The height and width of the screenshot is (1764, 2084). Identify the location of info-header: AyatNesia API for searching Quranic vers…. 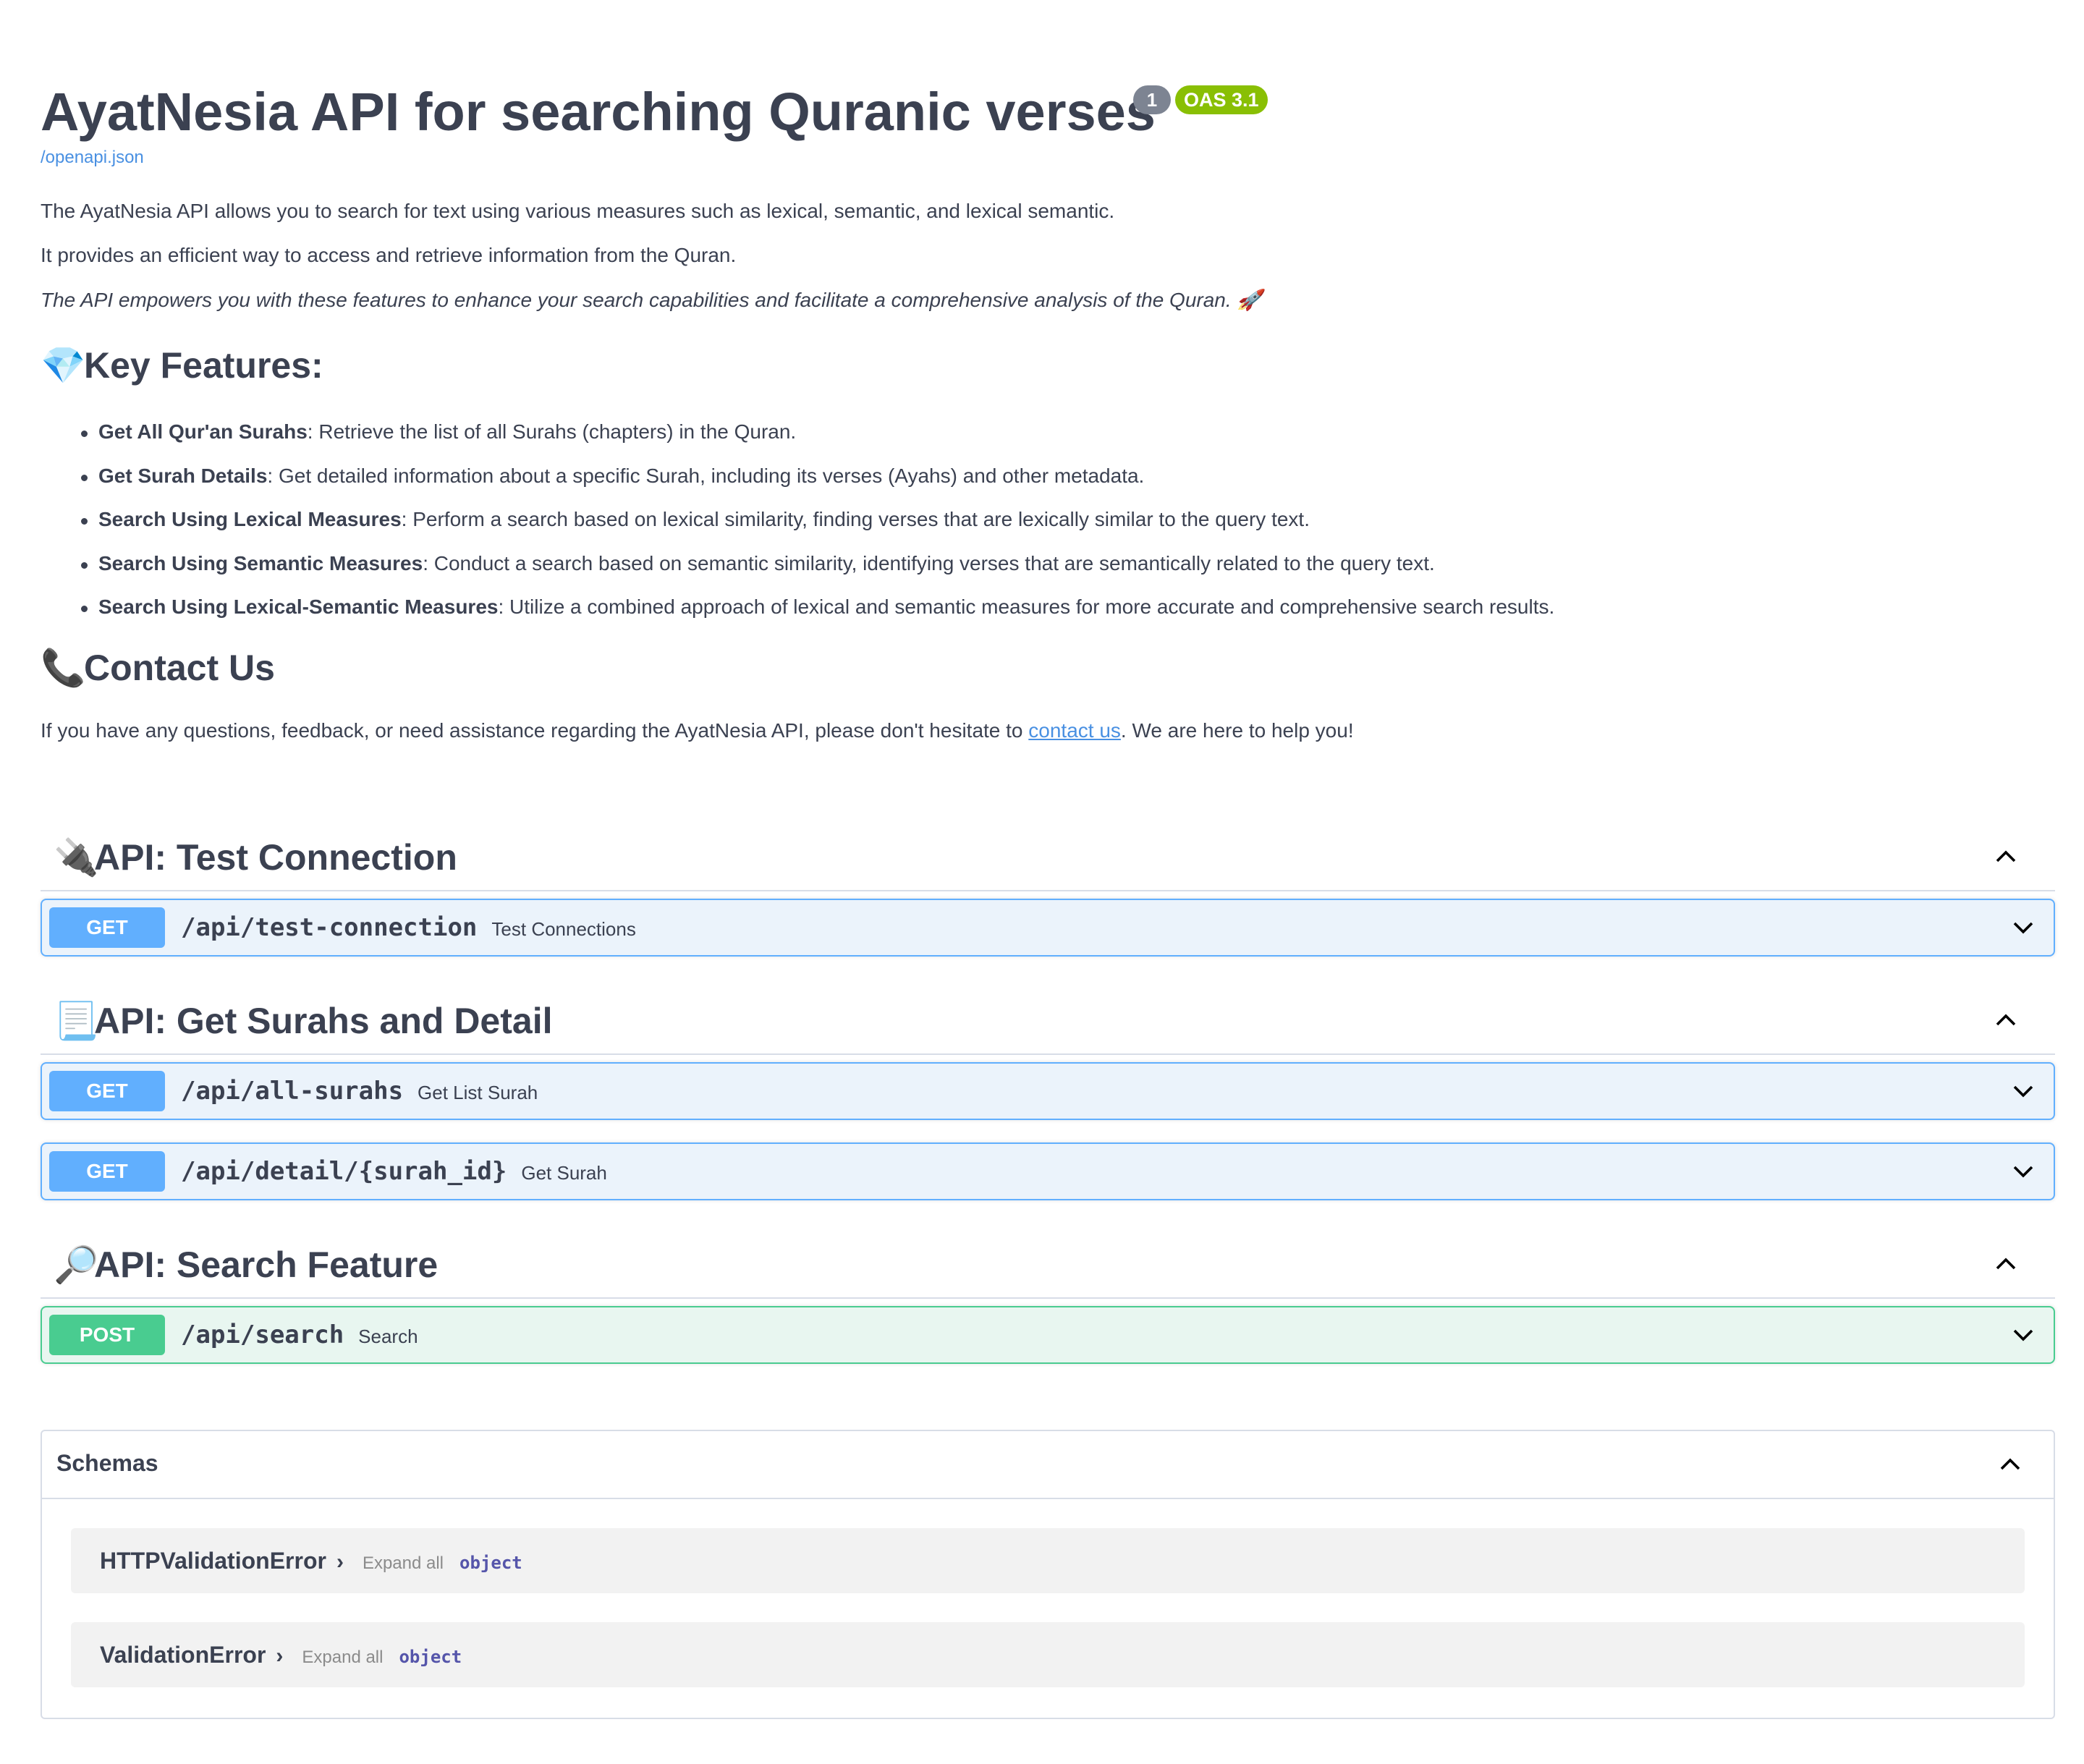
(654, 112).